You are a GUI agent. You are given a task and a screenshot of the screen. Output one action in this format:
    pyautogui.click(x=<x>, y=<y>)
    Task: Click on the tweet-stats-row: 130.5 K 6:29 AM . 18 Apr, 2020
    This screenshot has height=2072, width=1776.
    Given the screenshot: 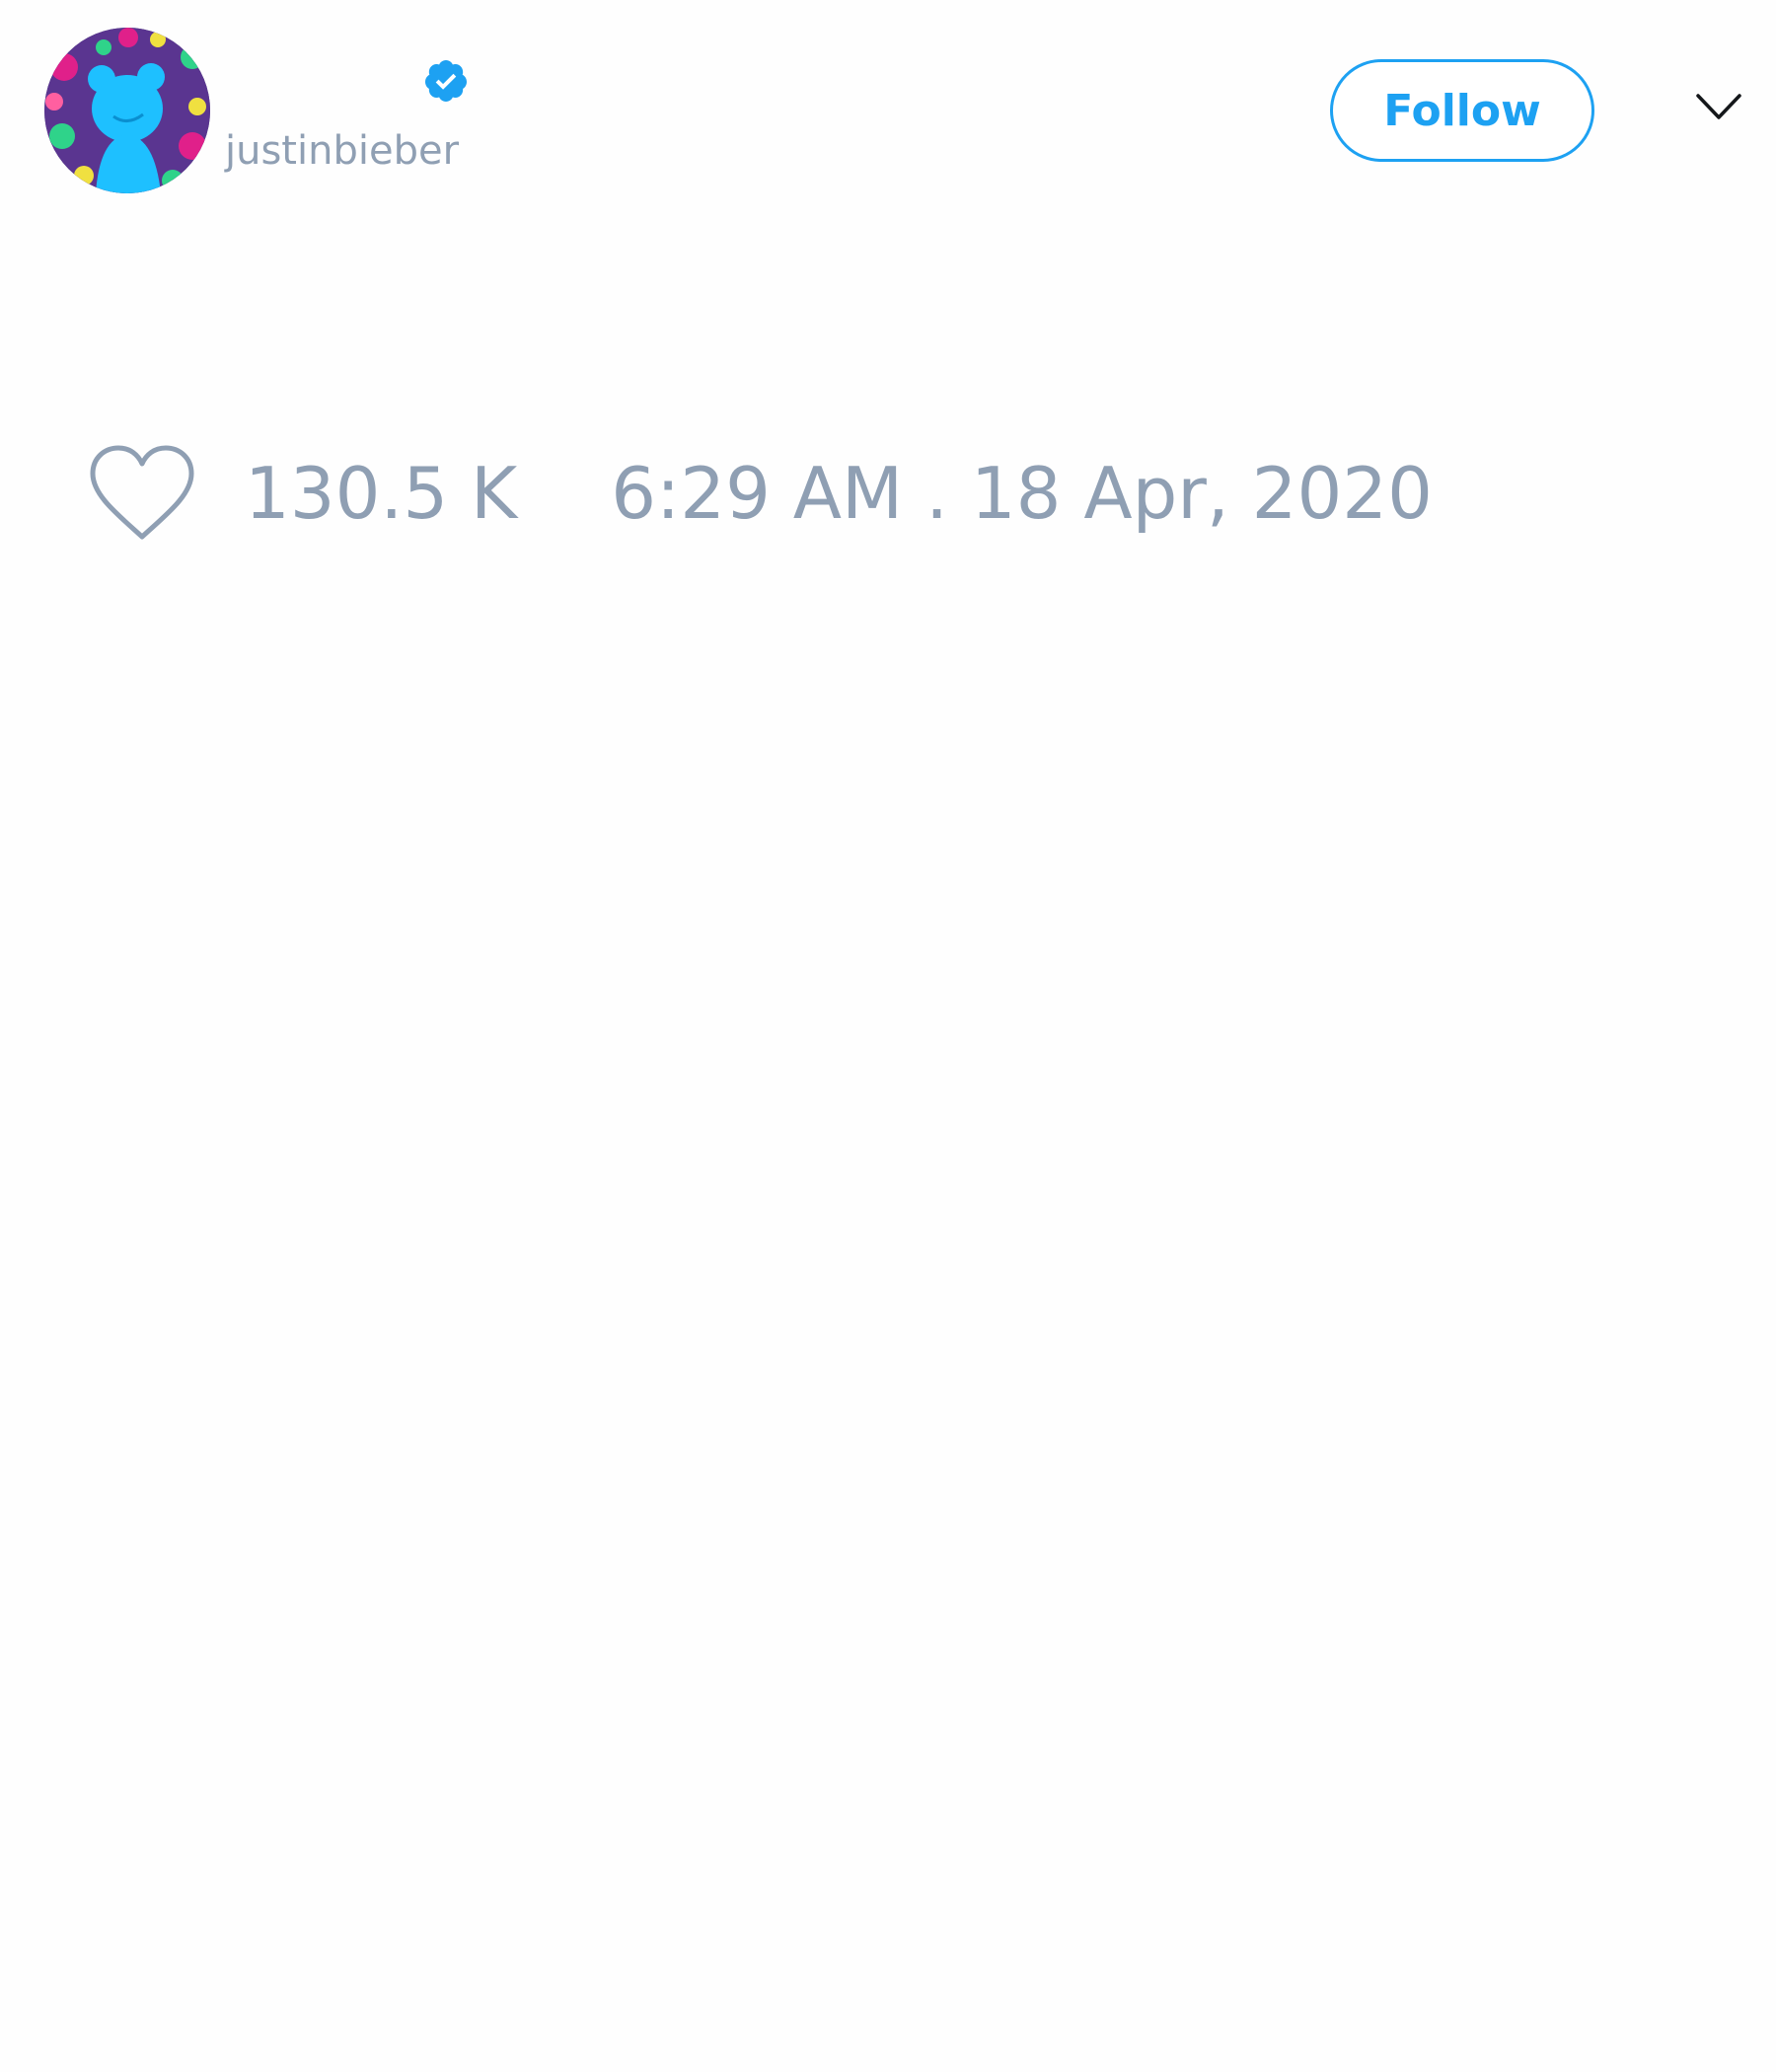 What is the action you would take?
    pyautogui.click(x=761, y=494)
    